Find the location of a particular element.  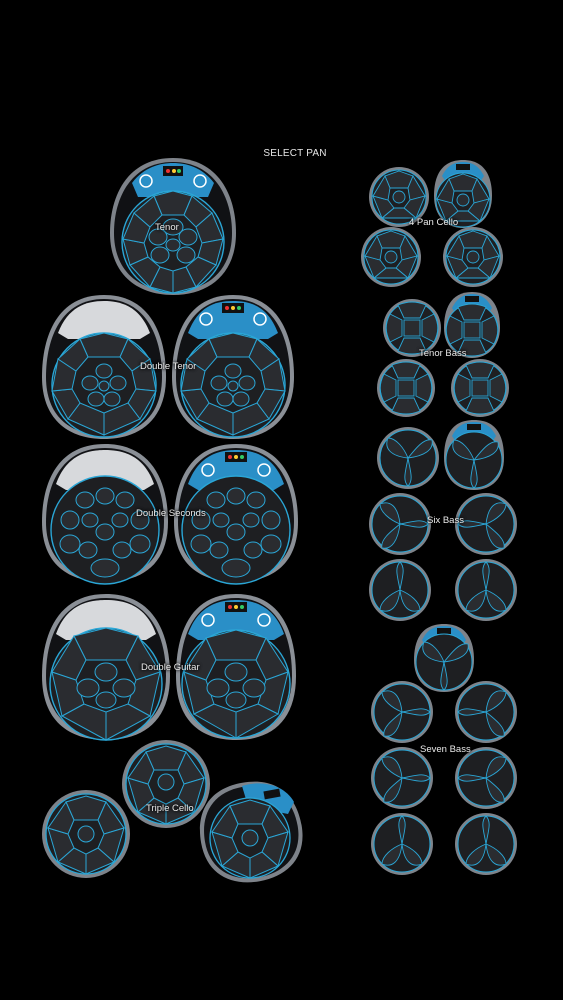

double-tenor-left-drum is located at coordinates (104, 369).